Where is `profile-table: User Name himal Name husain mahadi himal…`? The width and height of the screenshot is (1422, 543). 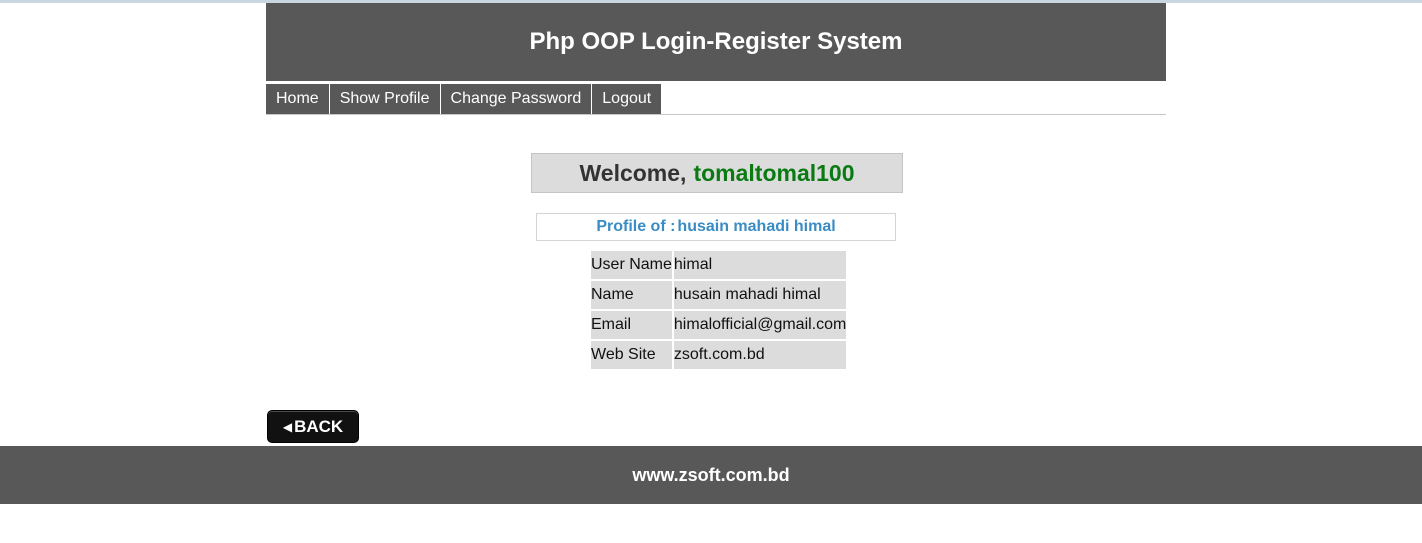
profile-table: User Name himal Name husain mahadi himal… is located at coordinates (718, 310).